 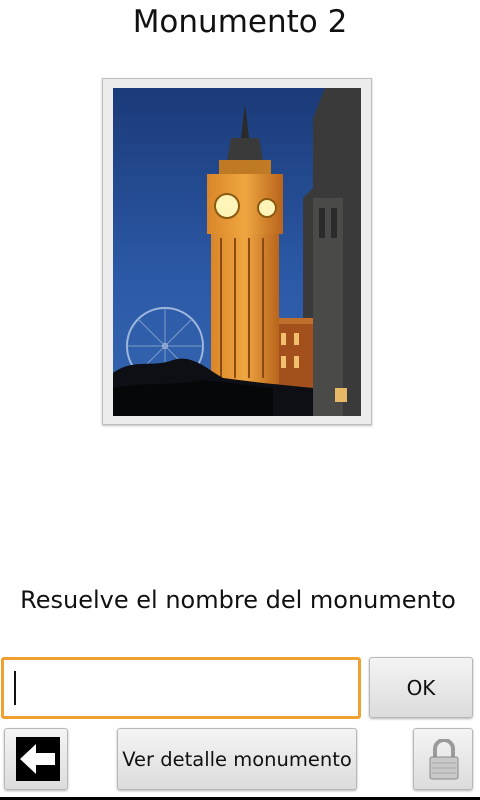 I want to click on padlock-icon, so click(x=444, y=760).